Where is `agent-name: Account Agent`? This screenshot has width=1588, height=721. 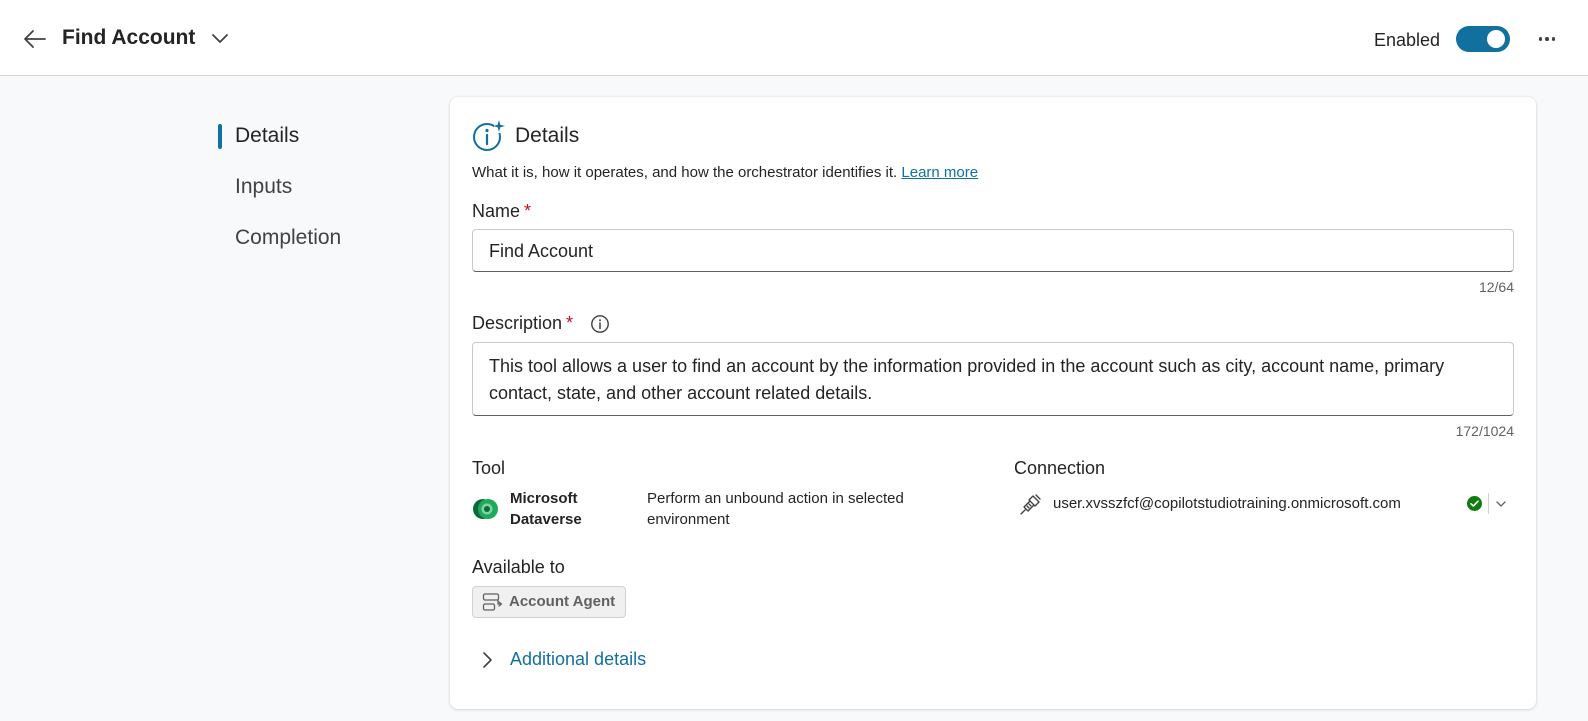 agent-name: Account Agent is located at coordinates (562, 601).